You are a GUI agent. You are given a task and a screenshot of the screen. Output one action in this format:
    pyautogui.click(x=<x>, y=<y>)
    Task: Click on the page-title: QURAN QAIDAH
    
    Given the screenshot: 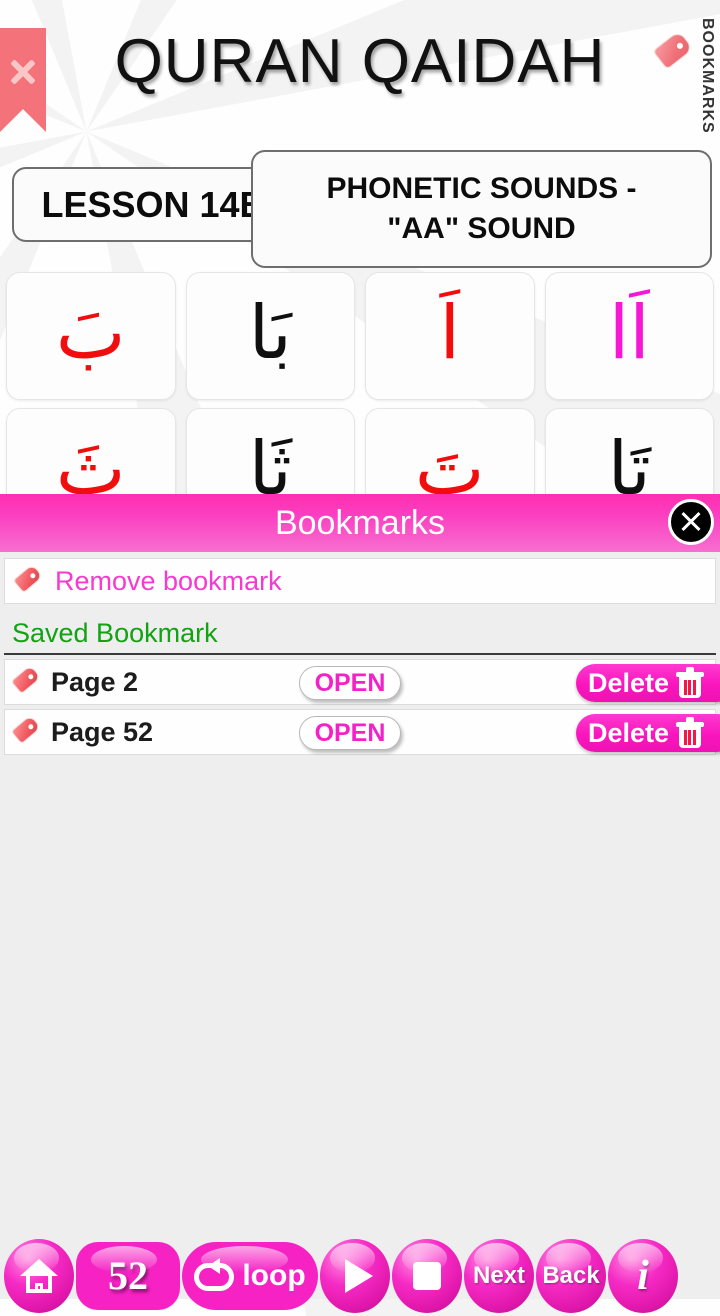 What is the action you would take?
    pyautogui.click(x=360, y=61)
    